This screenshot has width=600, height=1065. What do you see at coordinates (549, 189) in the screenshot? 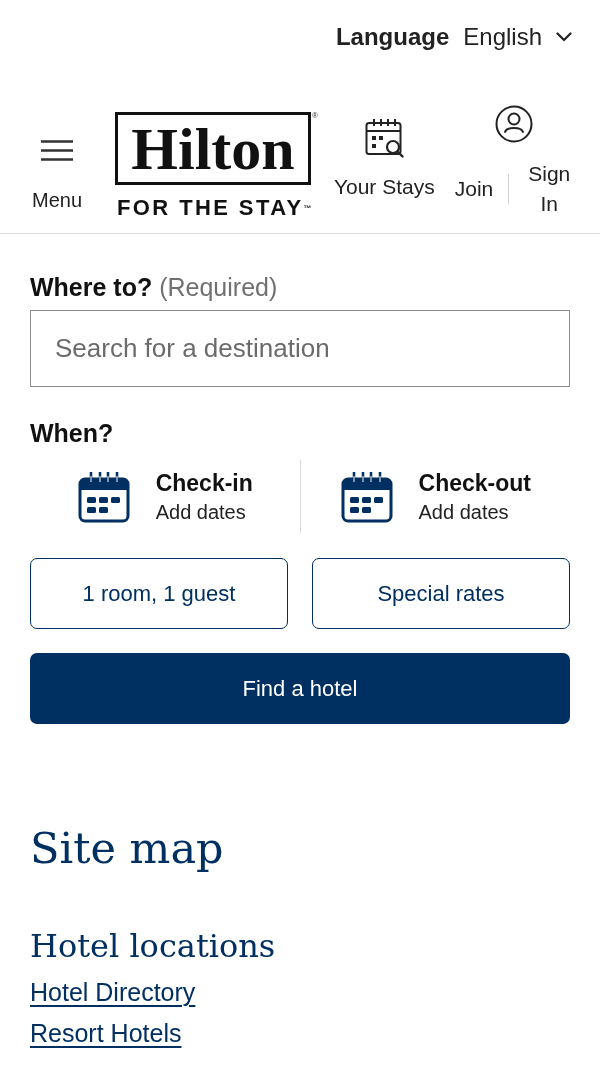
I see `sign-in-link: Sign In` at bounding box center [549, 189].